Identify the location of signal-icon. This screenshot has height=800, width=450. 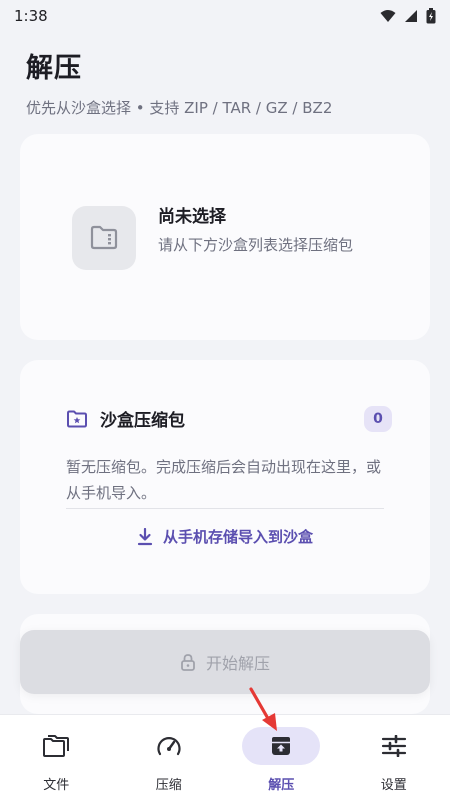
(411, 16).